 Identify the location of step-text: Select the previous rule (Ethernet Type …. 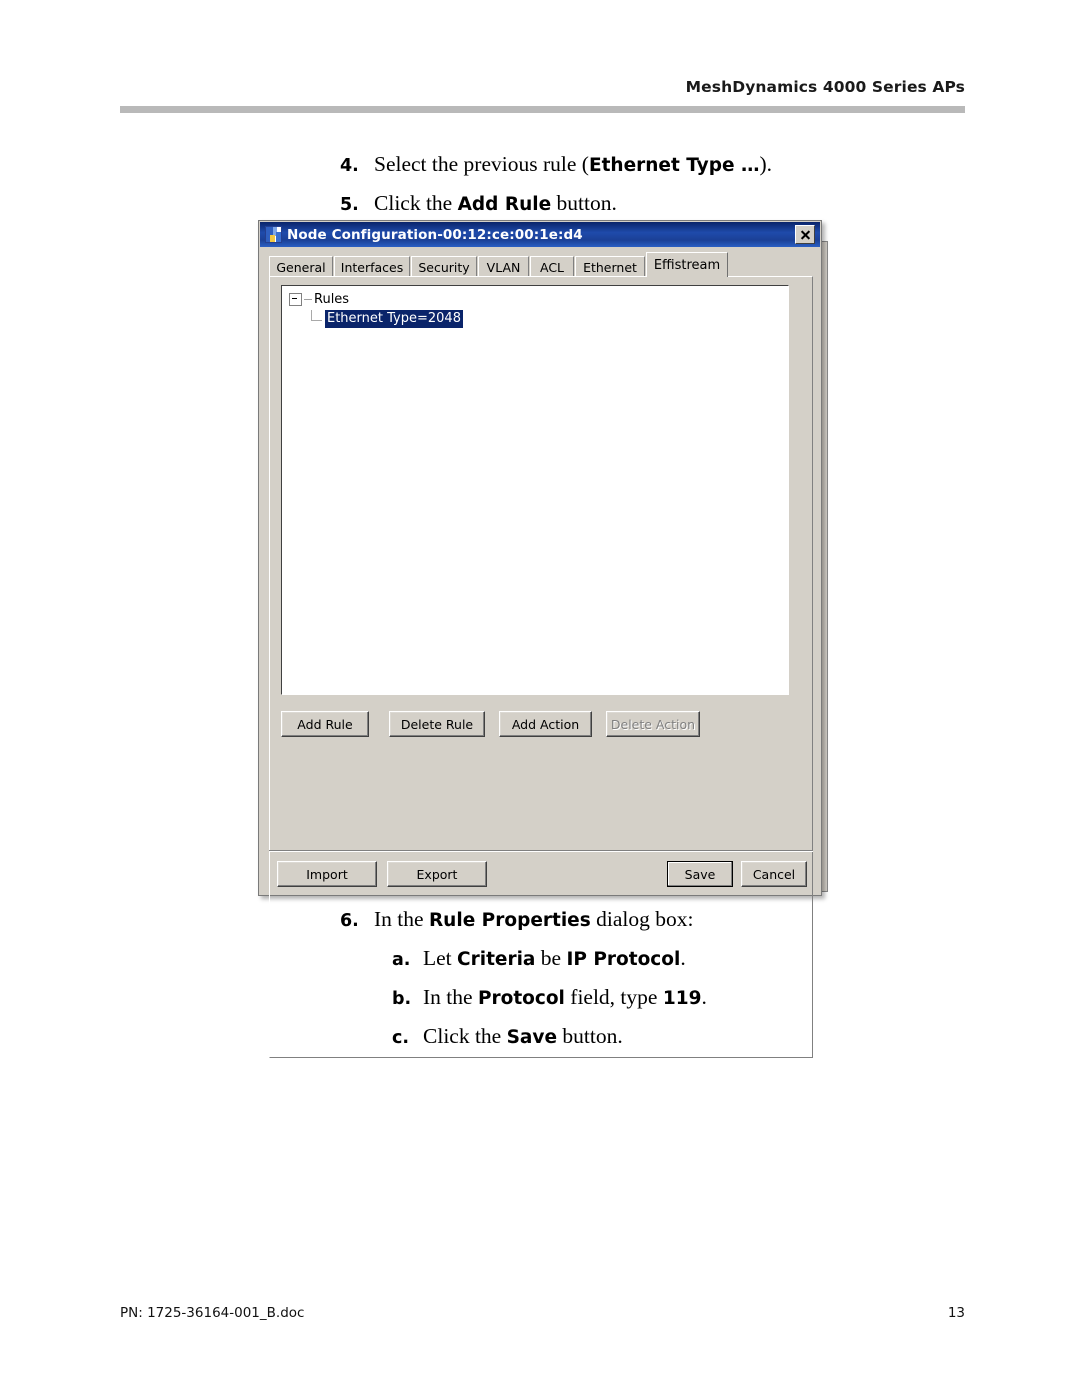
(573, 164).